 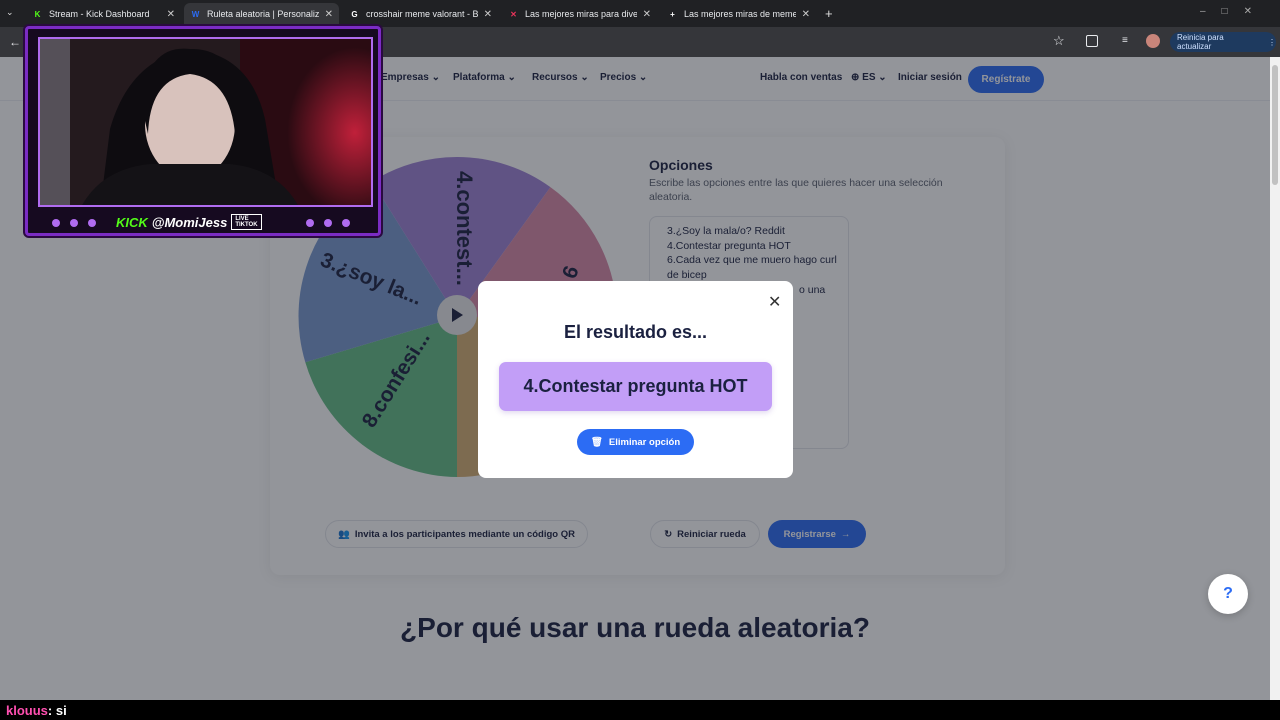 I want to click on close-icon: ✕, so click(x=774, y=302).